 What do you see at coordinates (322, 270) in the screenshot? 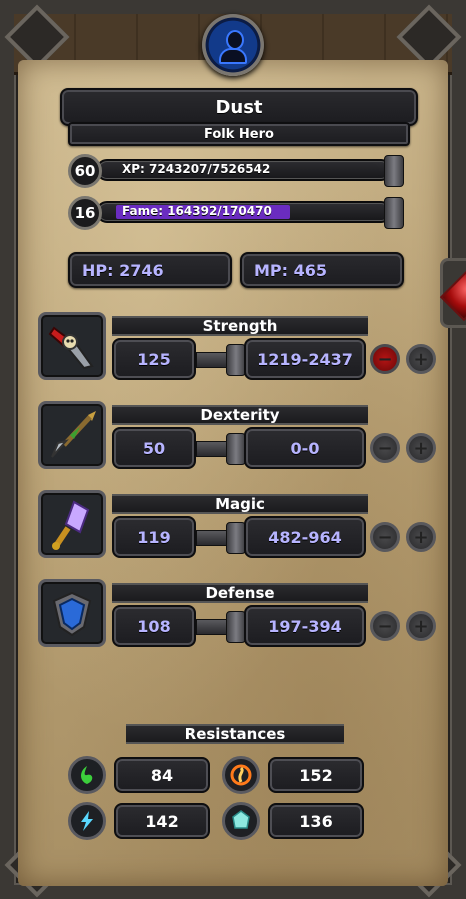
I see `mp-display: MP: 465` at bounding box center [322, 270].